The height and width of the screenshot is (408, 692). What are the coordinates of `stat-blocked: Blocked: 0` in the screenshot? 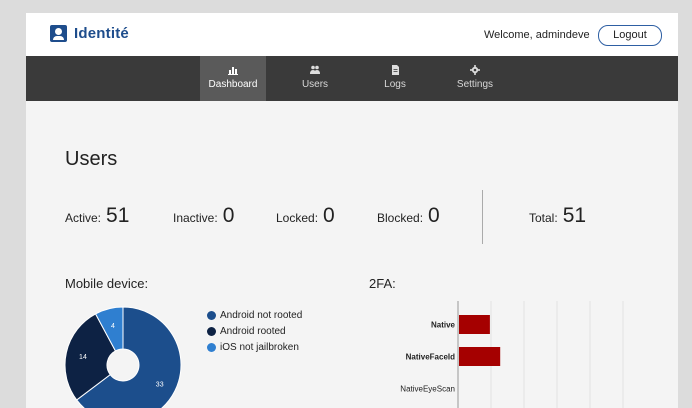 It's located at (408, 216).